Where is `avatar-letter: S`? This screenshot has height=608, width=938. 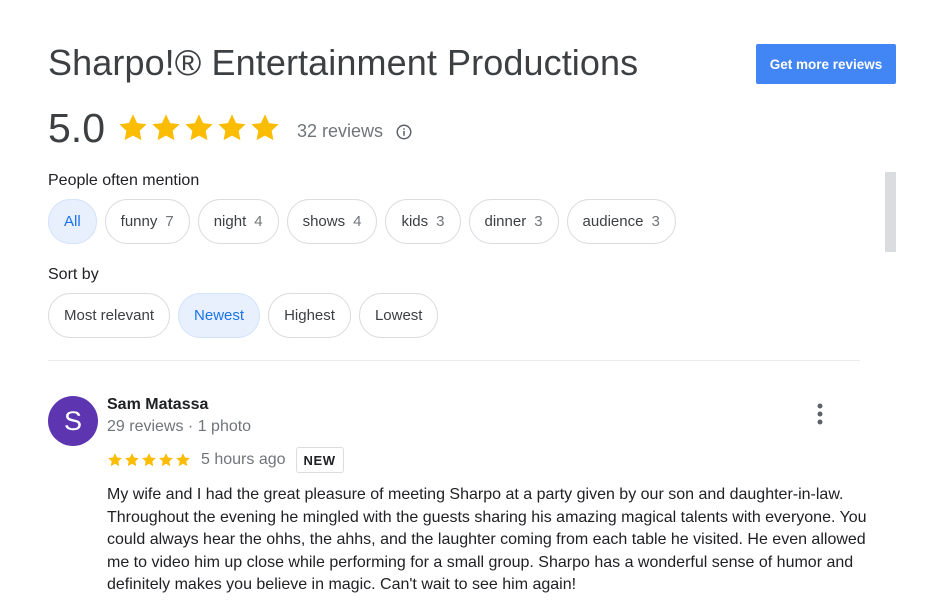
avatar-letter: S is located at coordinates (72, 420).